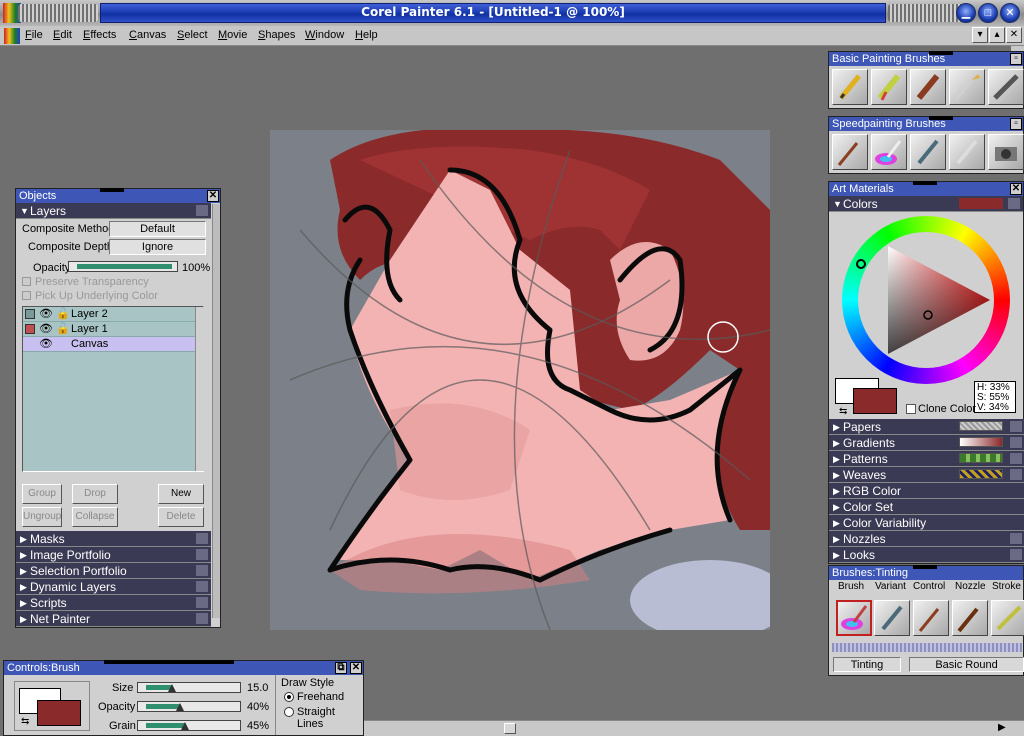 This screenshot has width=1024, height=736. I want to click on grain-slider, so click(189, 725).